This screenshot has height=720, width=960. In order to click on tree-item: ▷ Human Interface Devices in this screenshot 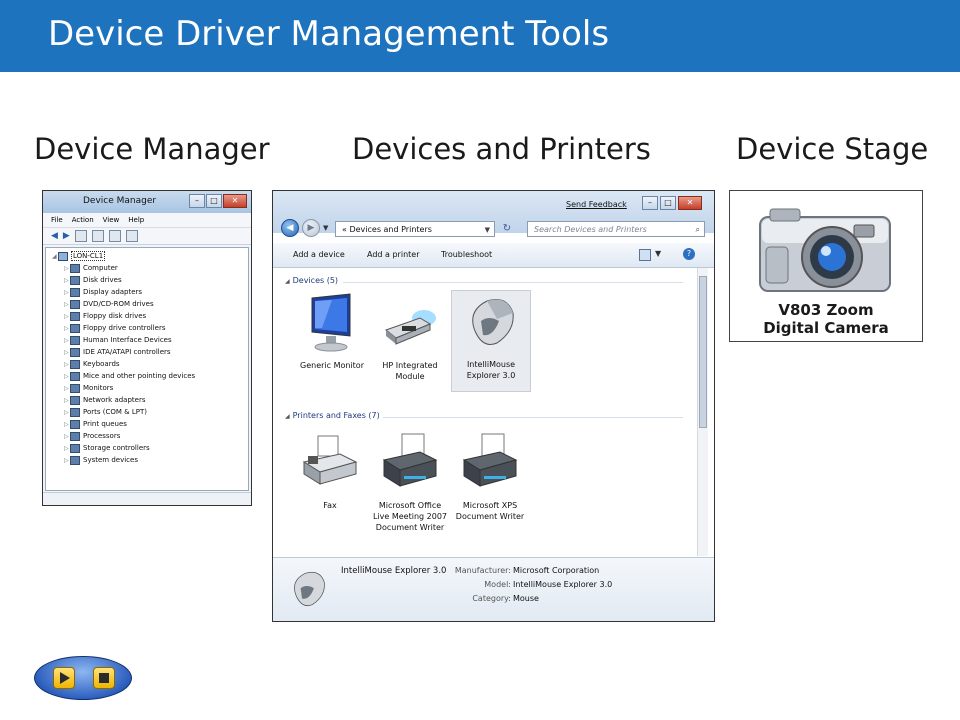, I will do `click(118, 340)`.